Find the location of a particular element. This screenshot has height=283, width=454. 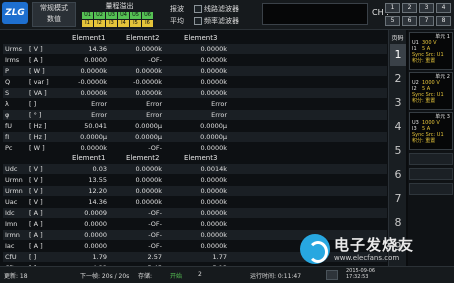

table2-header-3: Element3 is located at coordinates (201, 158).